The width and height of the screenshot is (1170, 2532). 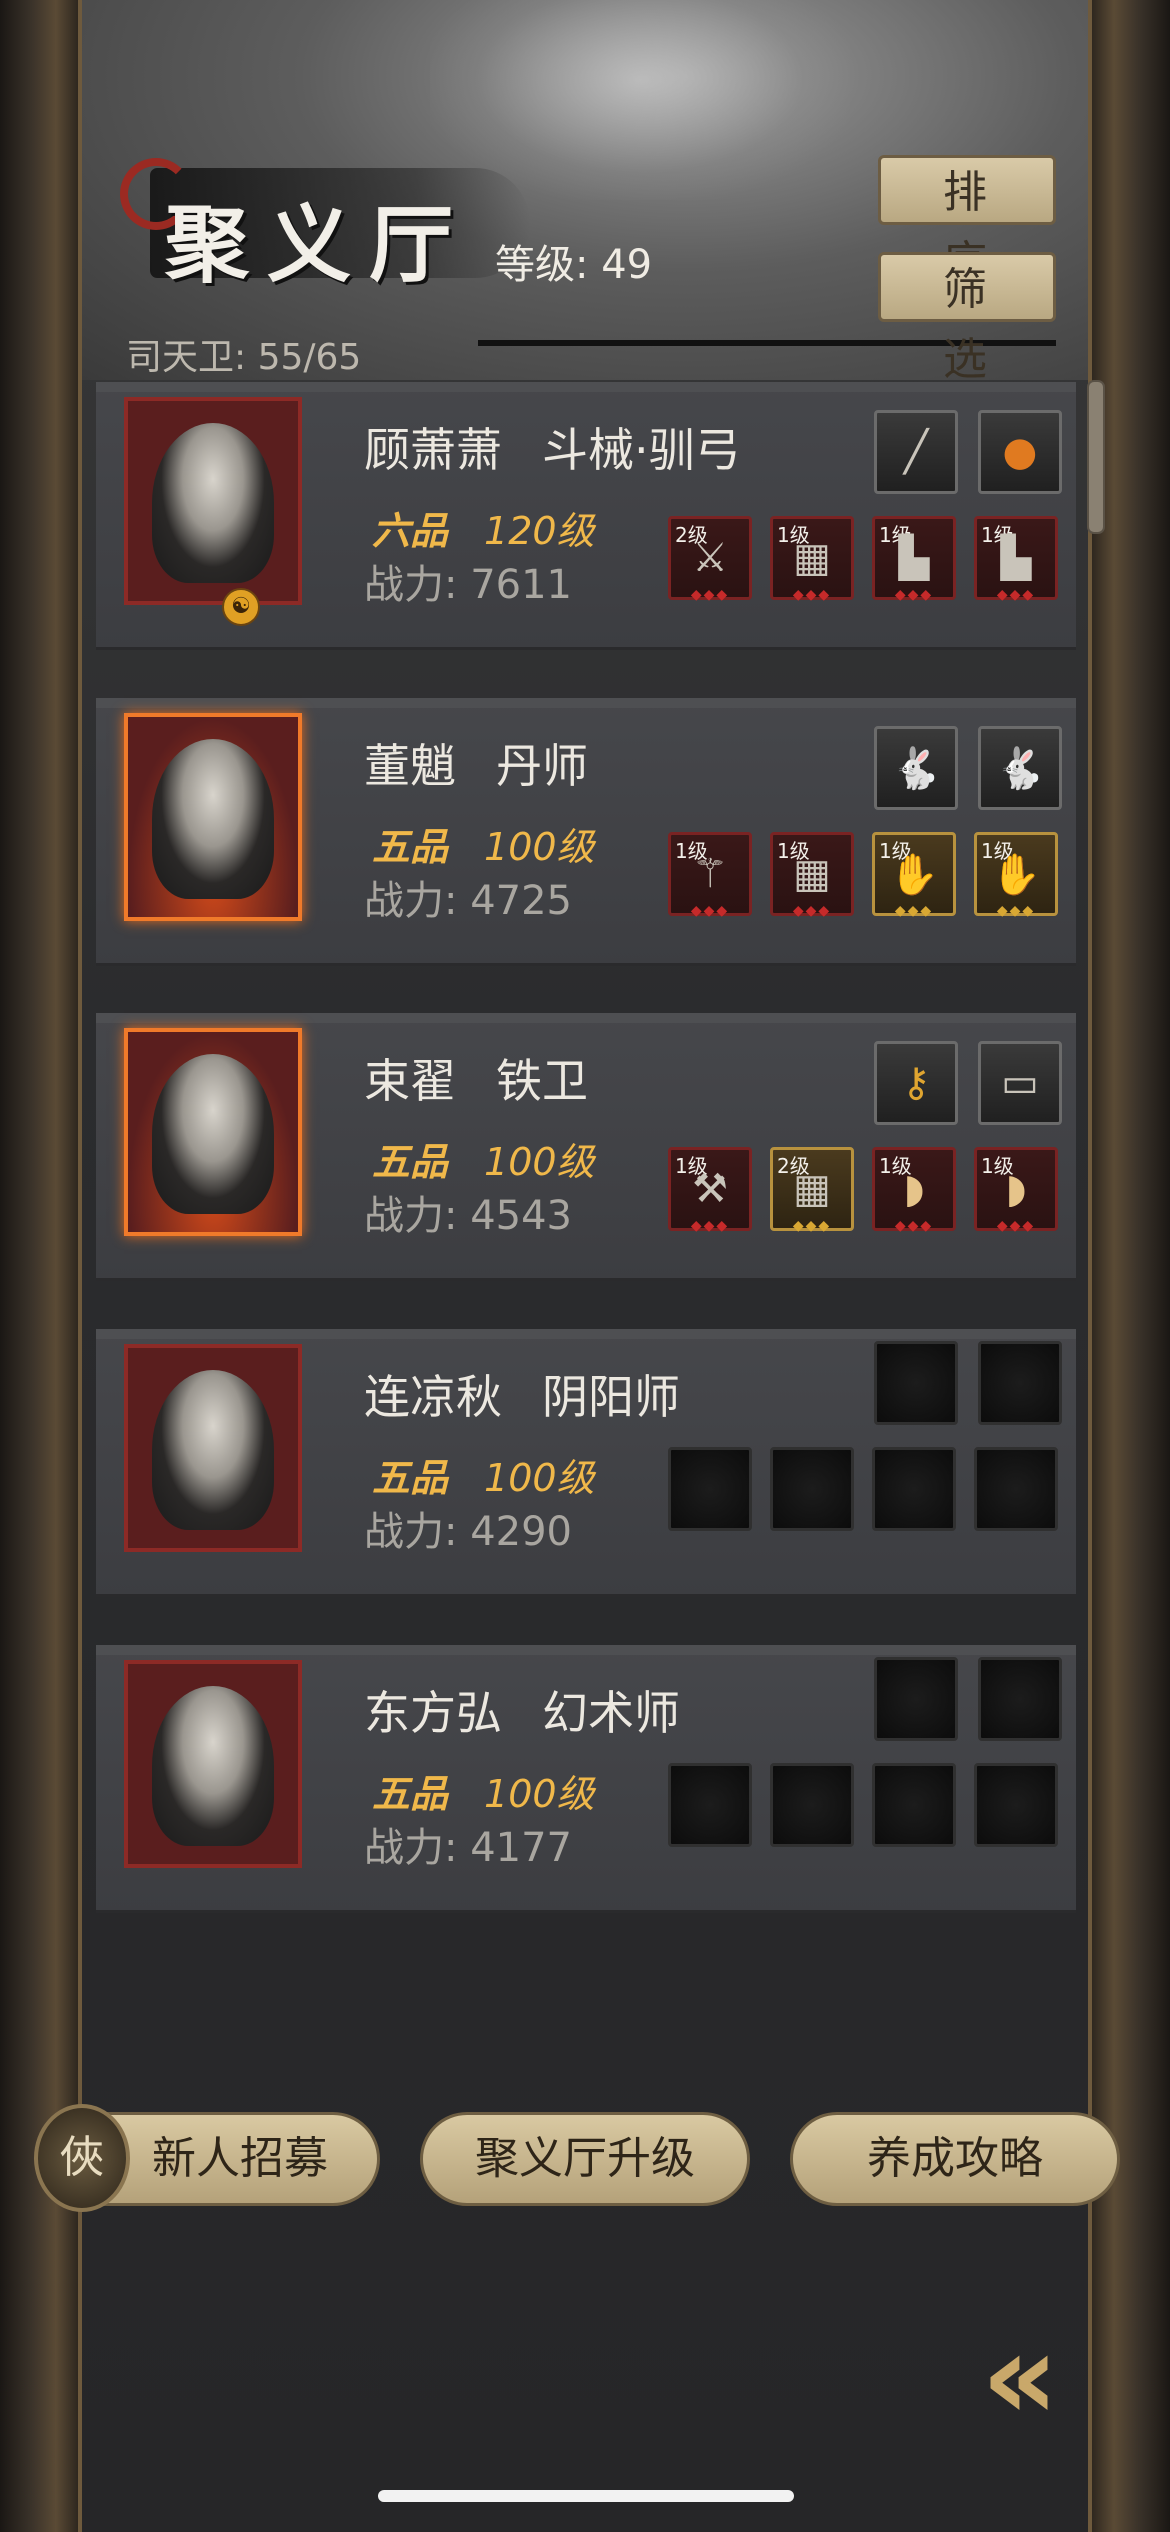 What do you see at coordinates (1020, 452) in the screenshot?
I see `amber-gem-icon: ●` at bounding box center [1020, 452].